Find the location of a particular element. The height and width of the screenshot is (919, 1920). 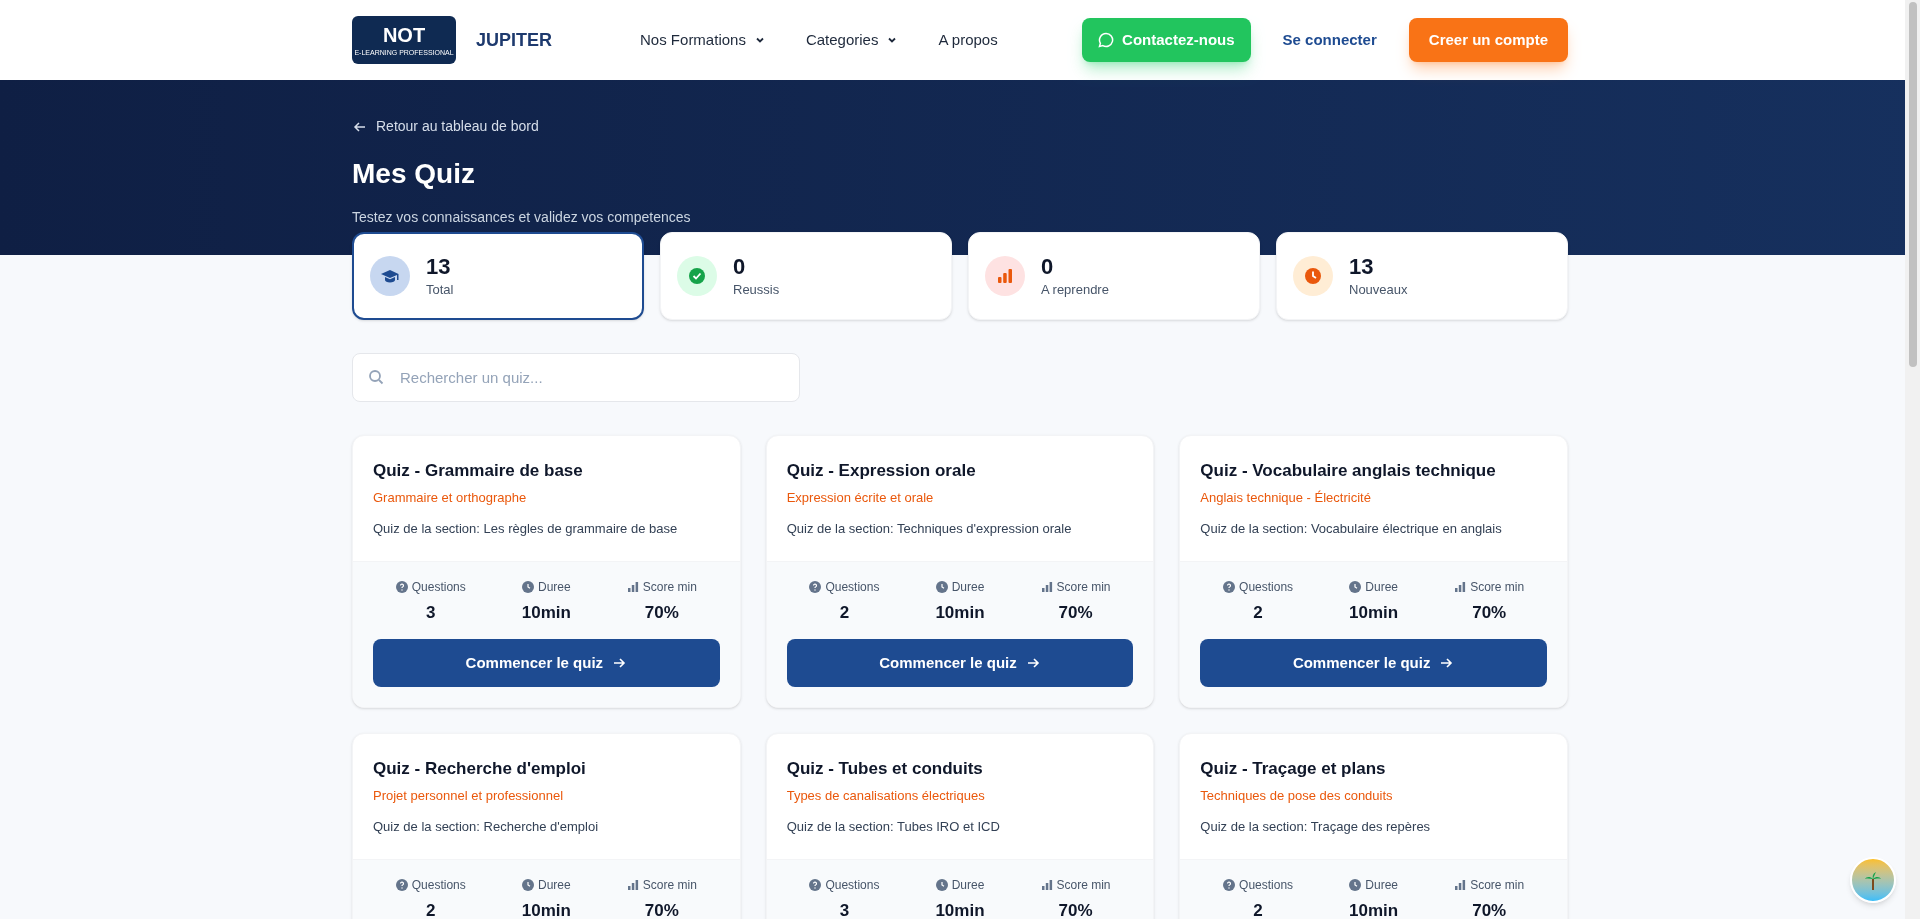

login-link: Se connecter is located at coordinates (1329, 40).